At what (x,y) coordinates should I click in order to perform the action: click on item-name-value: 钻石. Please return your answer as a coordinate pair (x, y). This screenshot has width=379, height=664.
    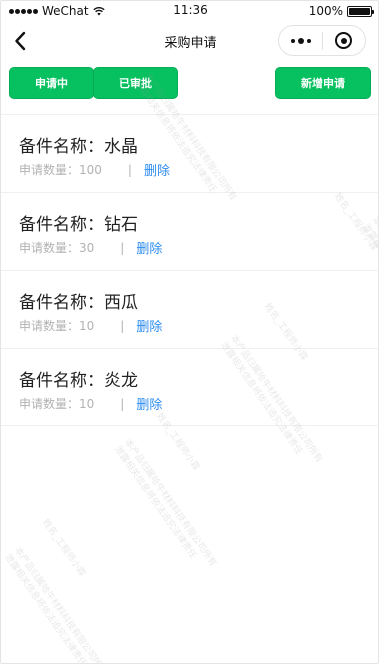
    Looking at the image, I should click on (121, 225).